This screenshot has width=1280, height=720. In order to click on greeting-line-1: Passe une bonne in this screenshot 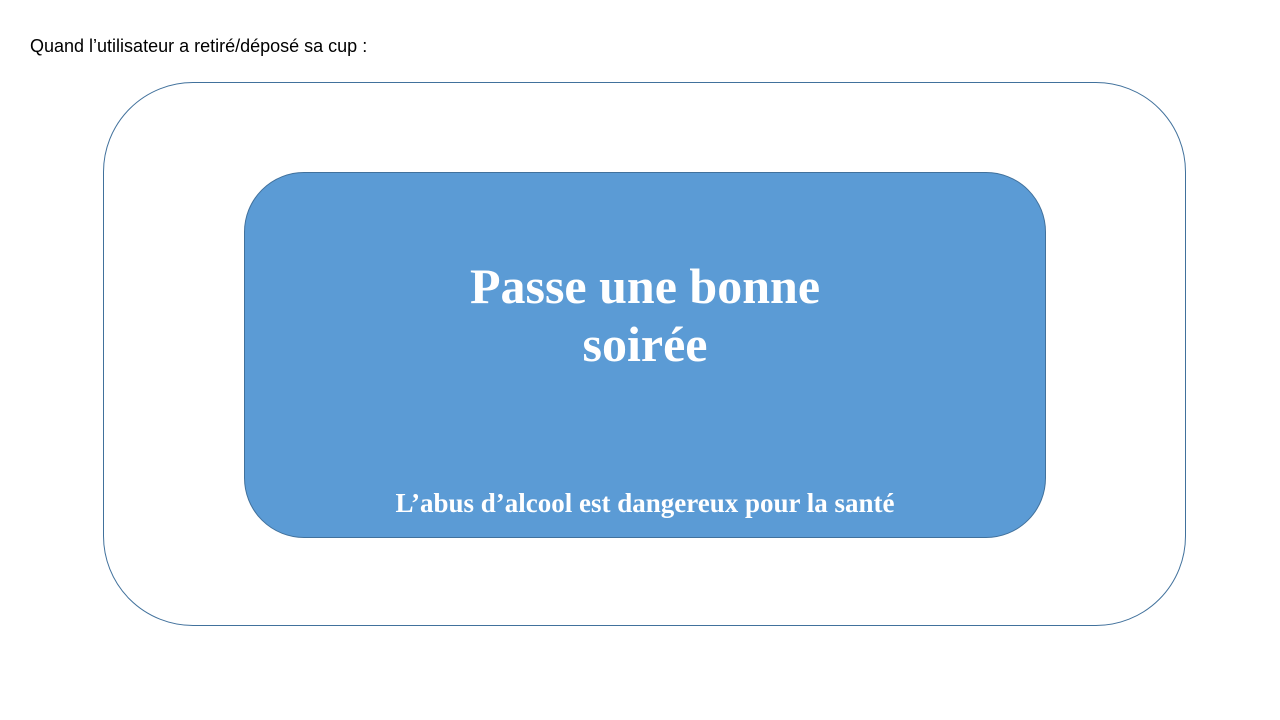, I will do `click(645, 286)`.